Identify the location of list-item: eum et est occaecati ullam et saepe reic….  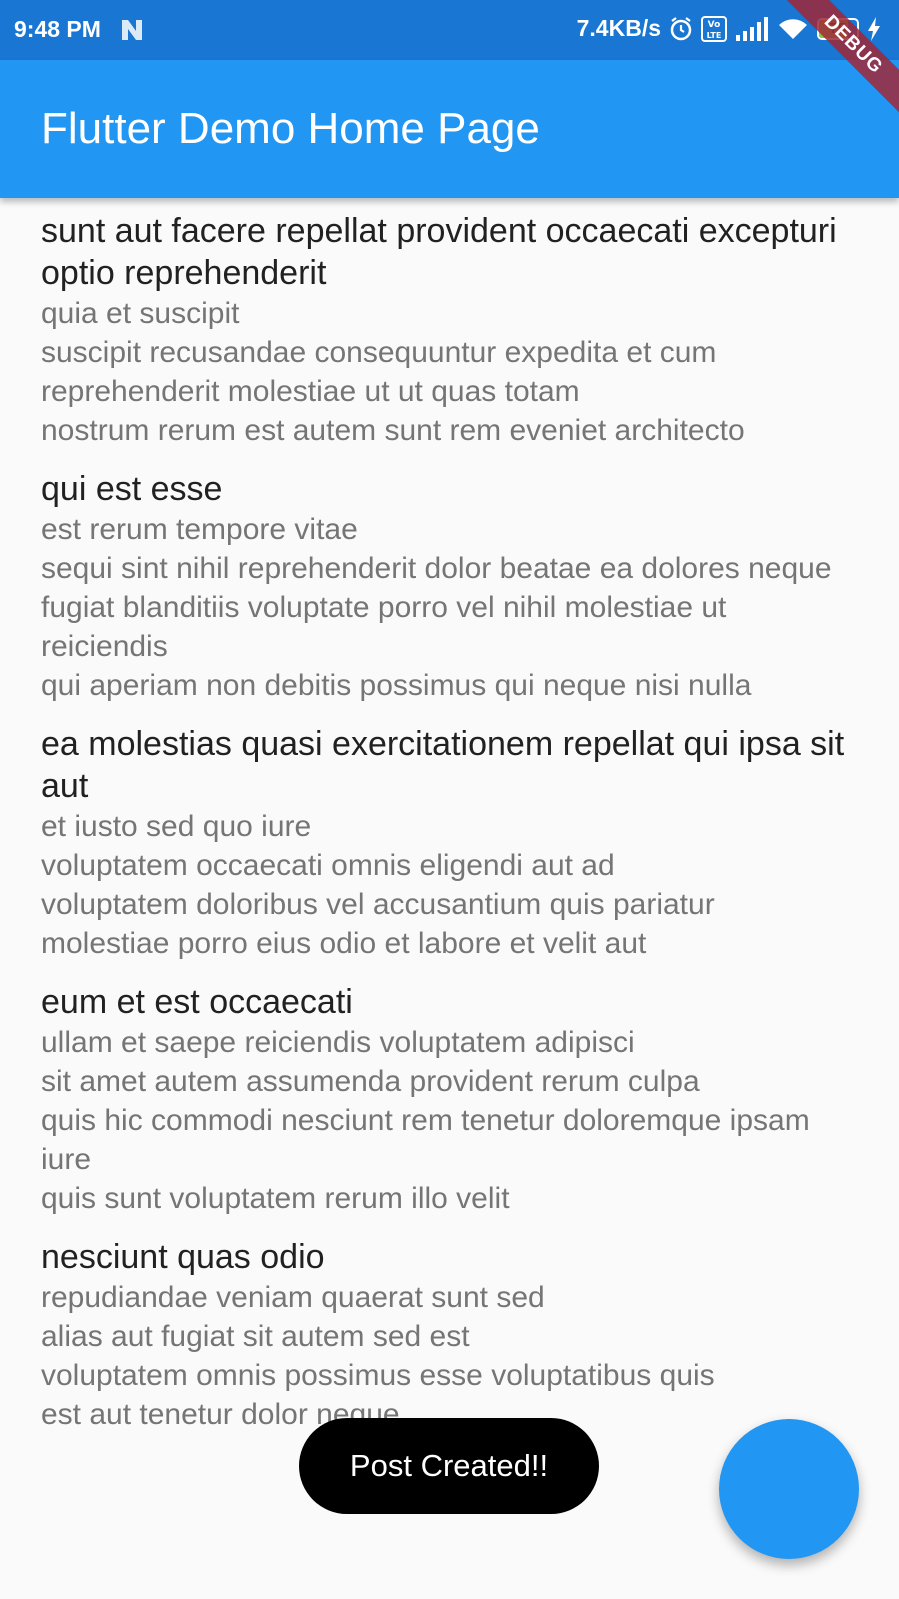
(451, 1099).